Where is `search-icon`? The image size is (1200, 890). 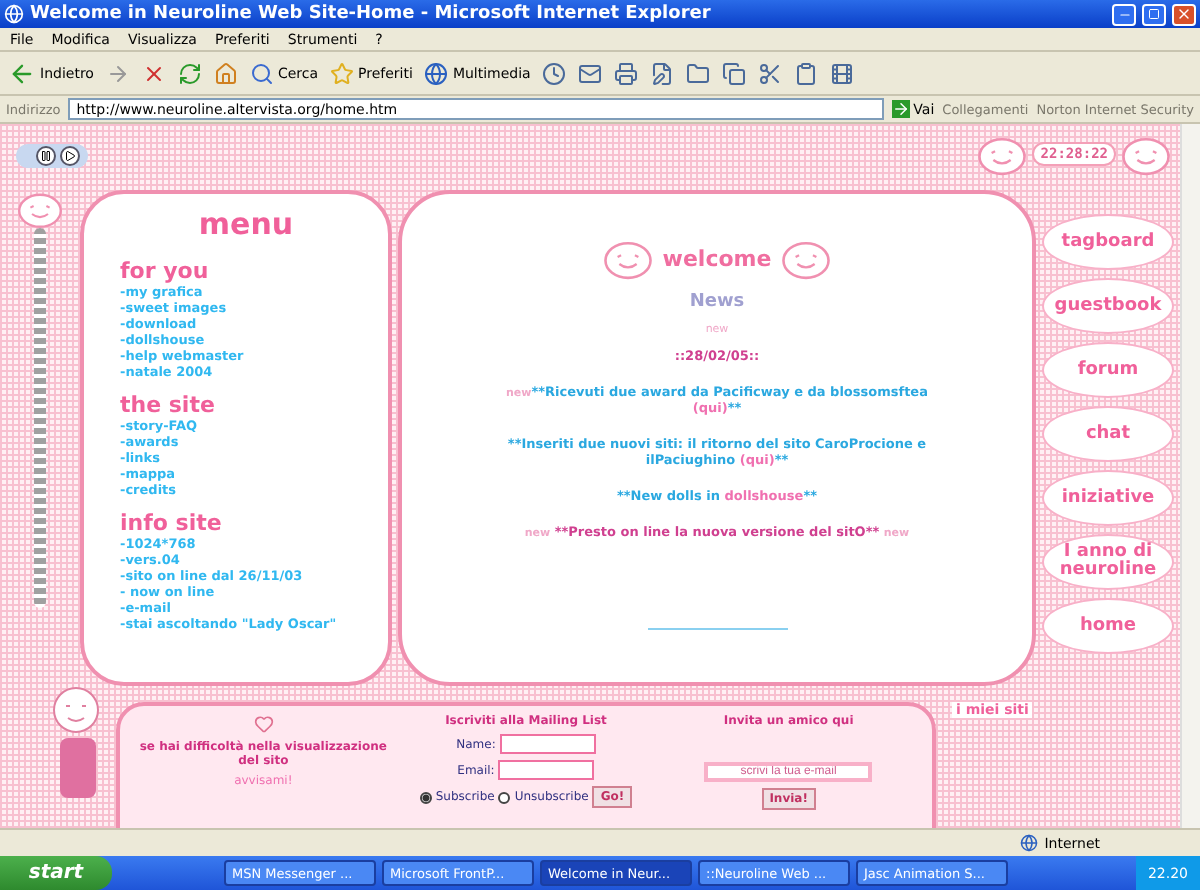 search-icon is located at coordinates (261, 73).